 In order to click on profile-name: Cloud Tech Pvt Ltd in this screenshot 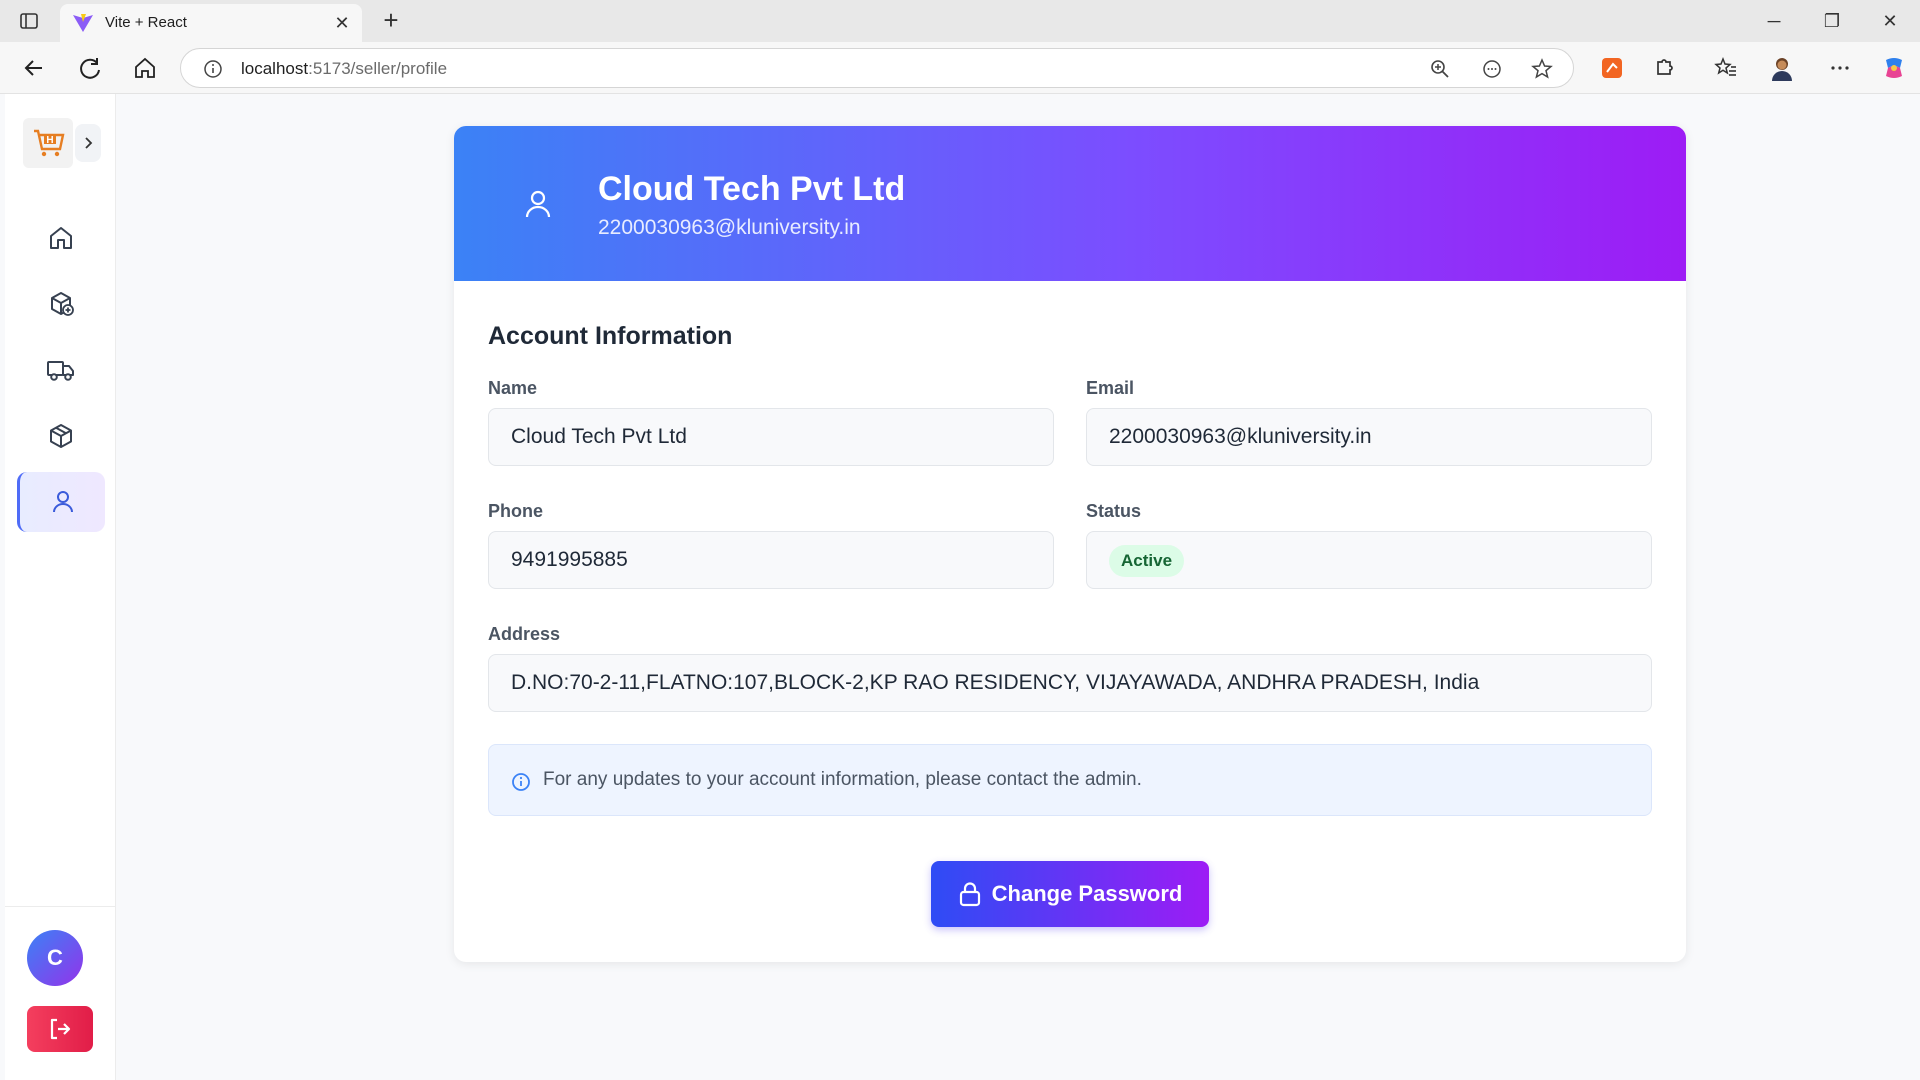, I will do `click(752, 189)`.